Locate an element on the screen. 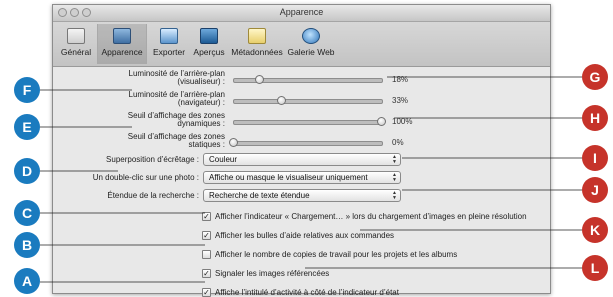 Image resolution: width=613 pixels, height=297 pixels. callout-badge: L is located at coordinates (595, 268).